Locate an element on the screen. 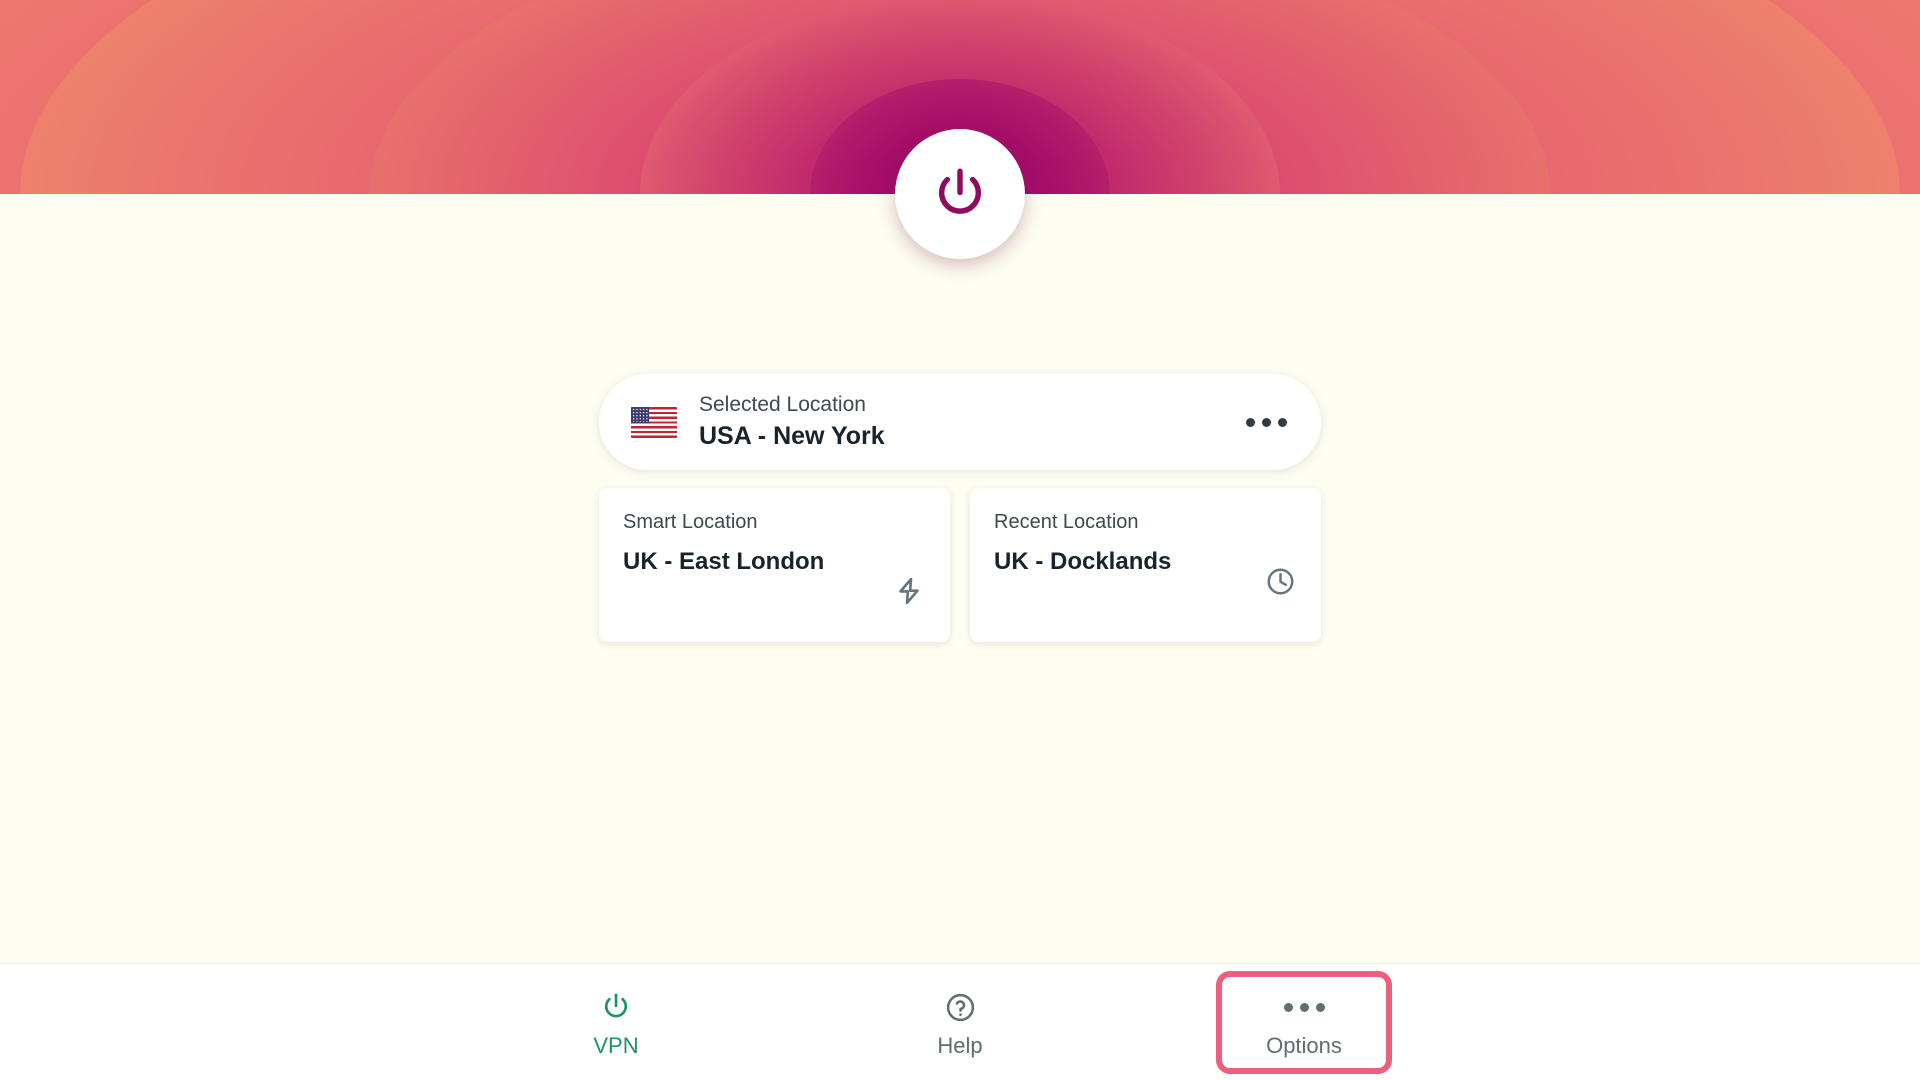  selected-location-card: Selected Location USA - New York is located at coordinates (960, 422).